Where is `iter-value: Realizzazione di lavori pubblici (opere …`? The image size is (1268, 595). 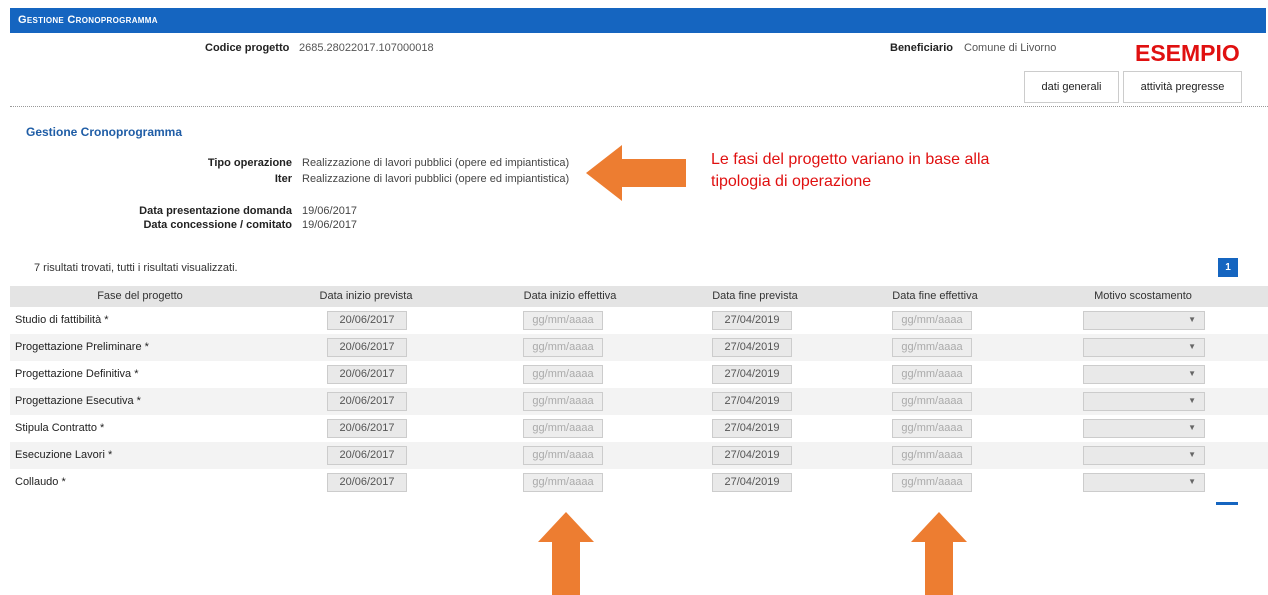 iter-value: Realizzazione di lavori pubblici (opere … is located at coordinates (436, 179).